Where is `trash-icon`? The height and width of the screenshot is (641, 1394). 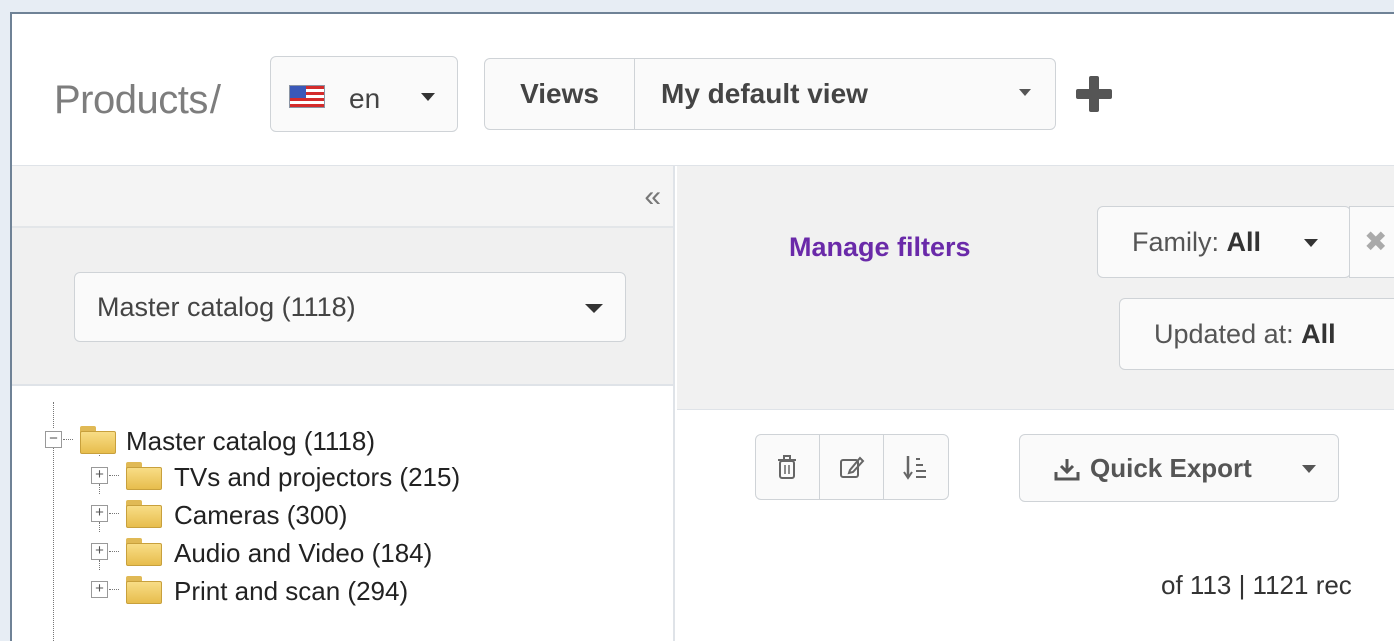
trash-icon is located at coordinates (787, 467).